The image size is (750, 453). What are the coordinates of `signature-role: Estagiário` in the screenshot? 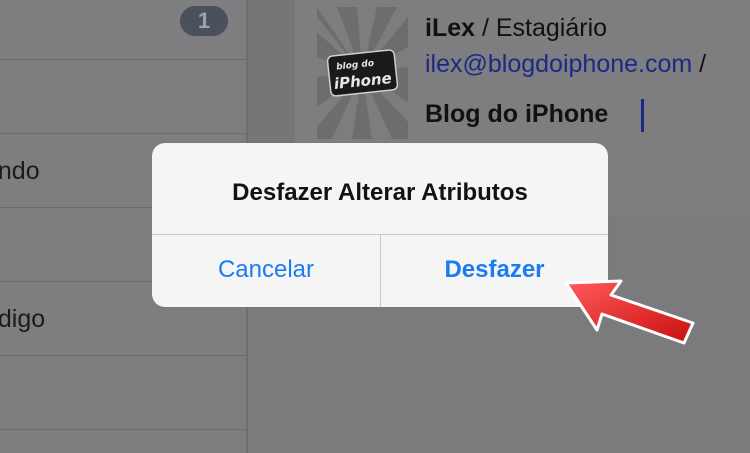 It's located at (551, 28).